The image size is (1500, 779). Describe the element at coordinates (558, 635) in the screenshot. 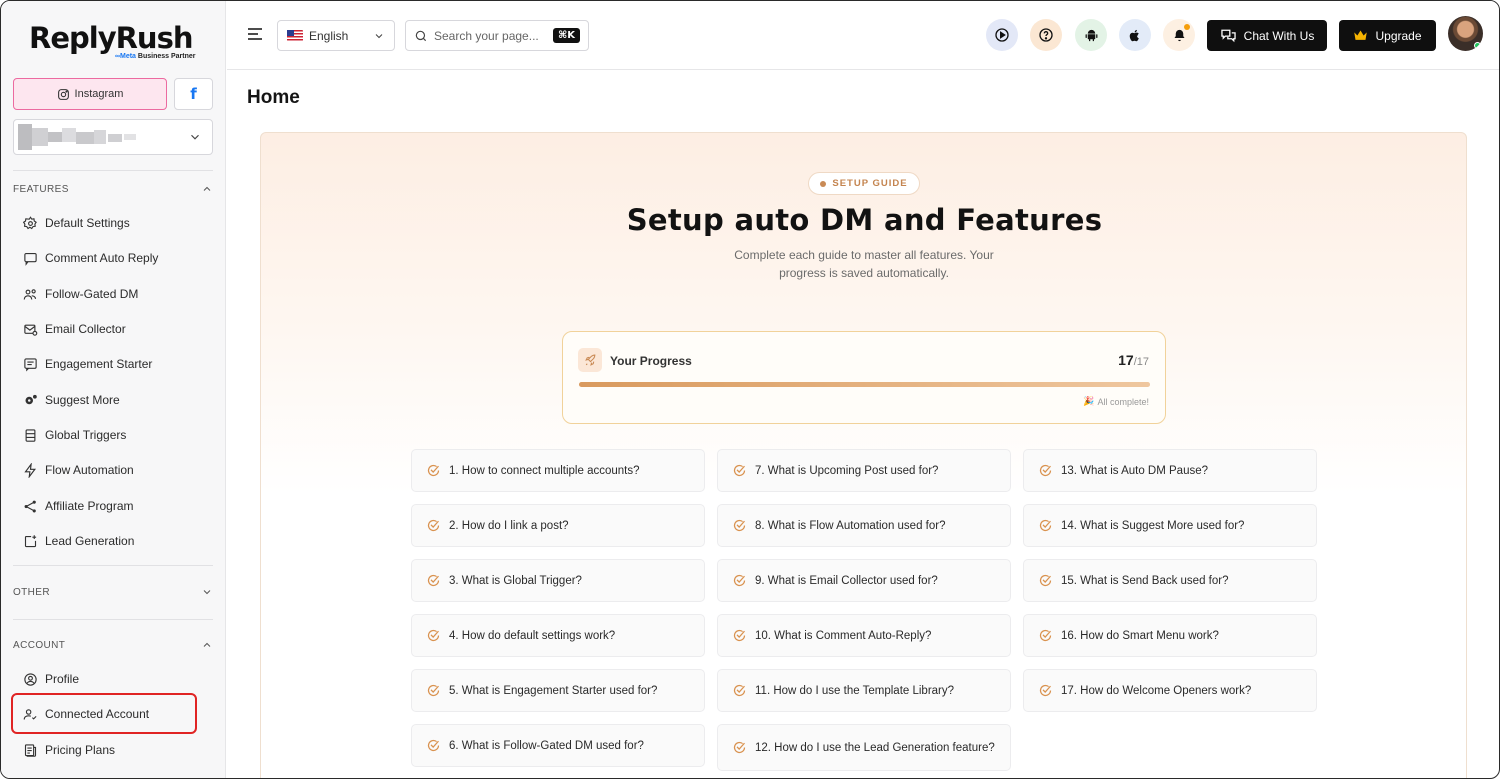

I see `guide-item: 4. How do default settings work?` at that location.